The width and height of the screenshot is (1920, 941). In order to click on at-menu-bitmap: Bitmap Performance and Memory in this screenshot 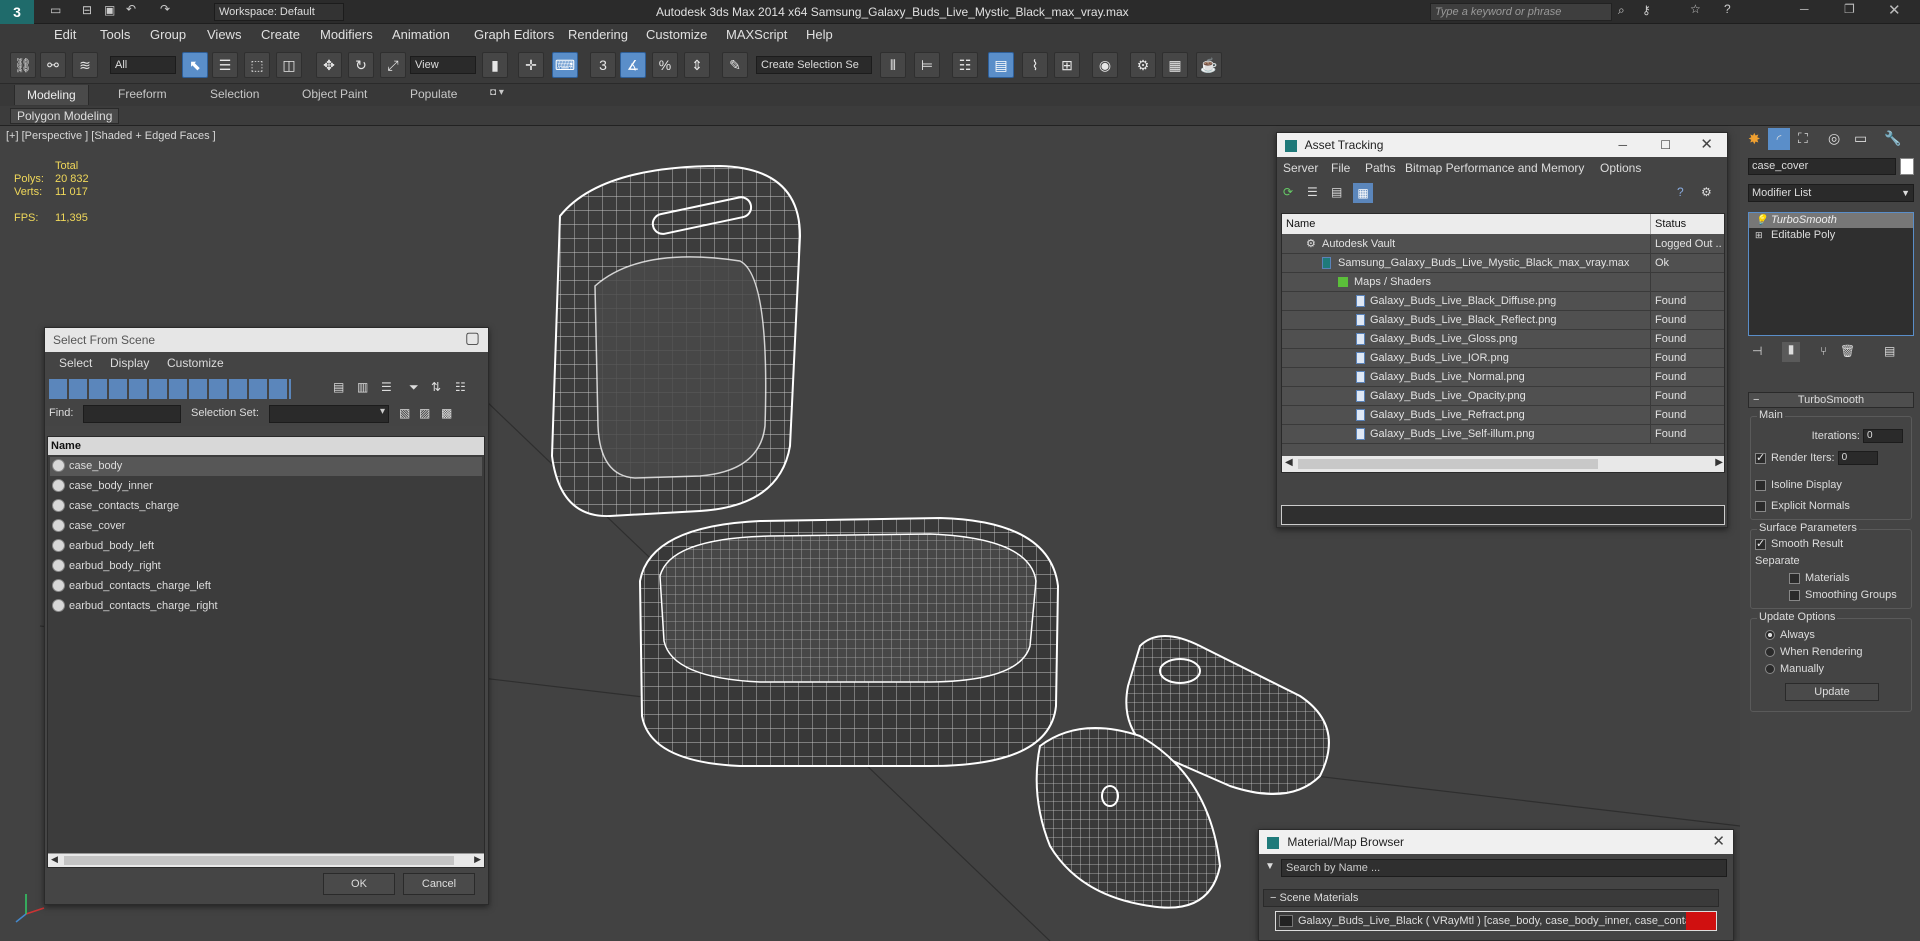, I will do `click(1494, 168)`.